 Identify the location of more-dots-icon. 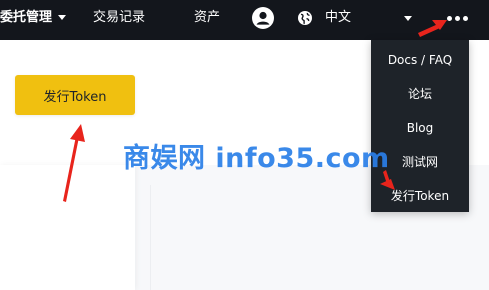
(457, 18).